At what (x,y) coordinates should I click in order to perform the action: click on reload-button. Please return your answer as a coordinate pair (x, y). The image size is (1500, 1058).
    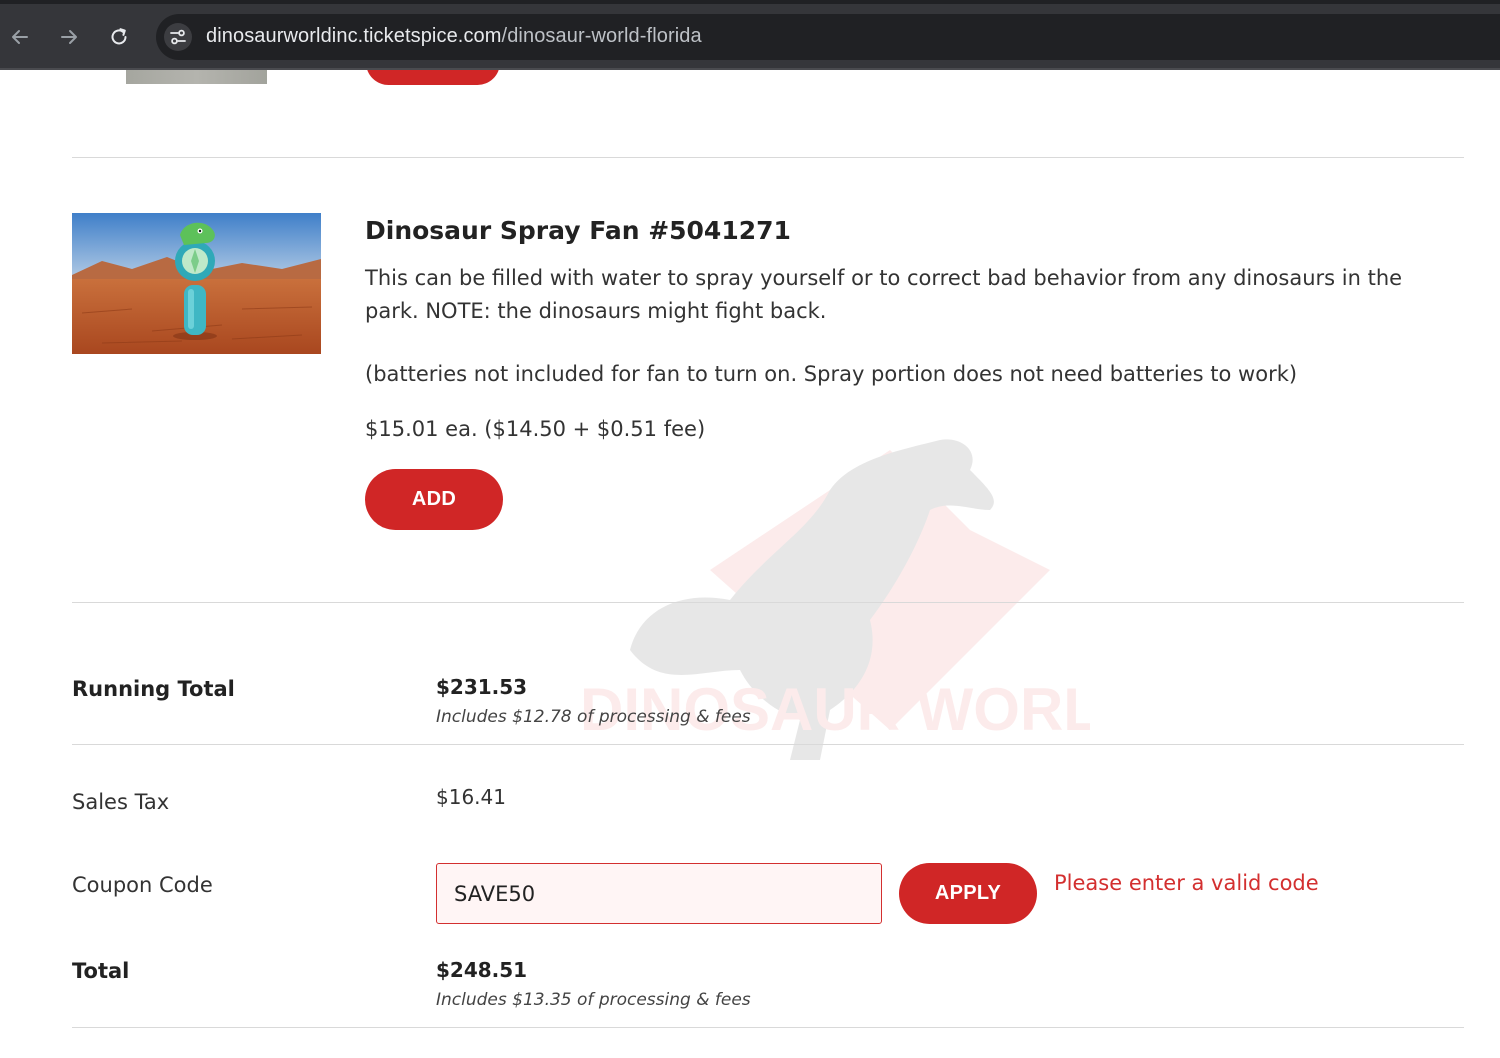
    Looking at the image, I should click on (119, 37).